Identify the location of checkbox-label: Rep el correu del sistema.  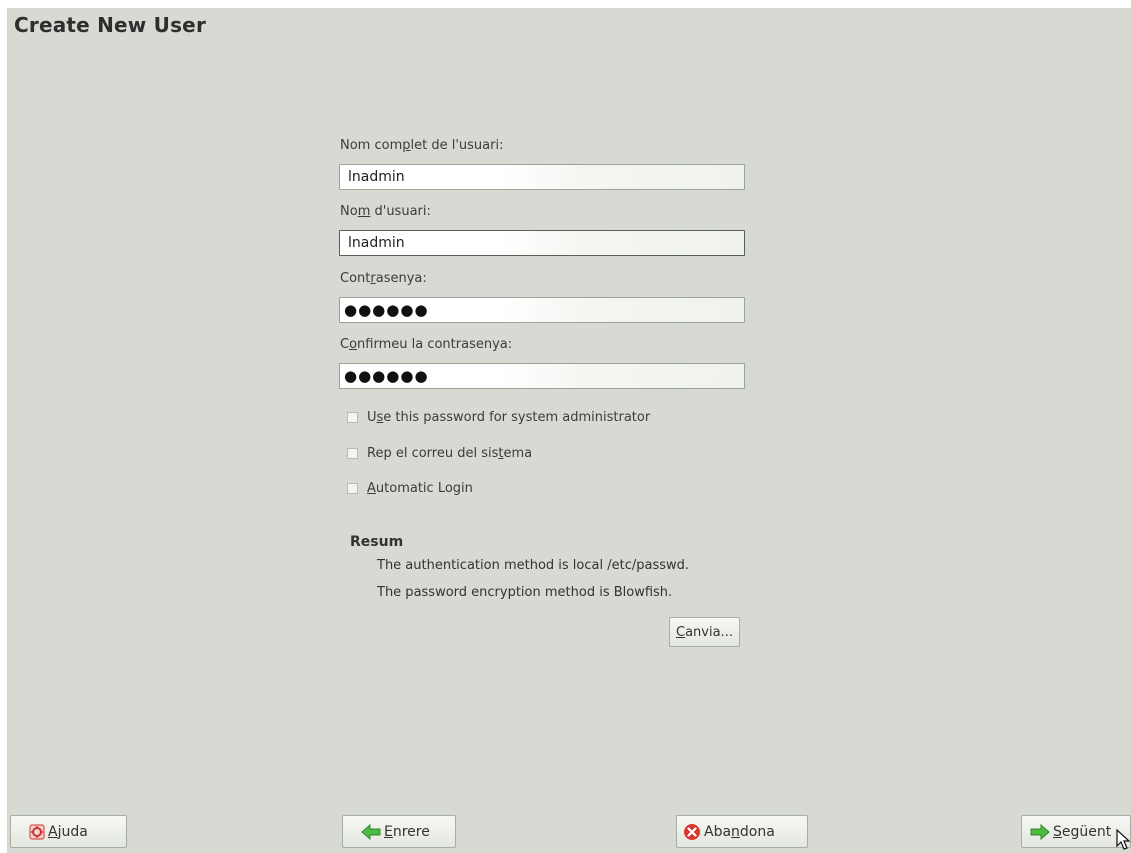
(450, 453).